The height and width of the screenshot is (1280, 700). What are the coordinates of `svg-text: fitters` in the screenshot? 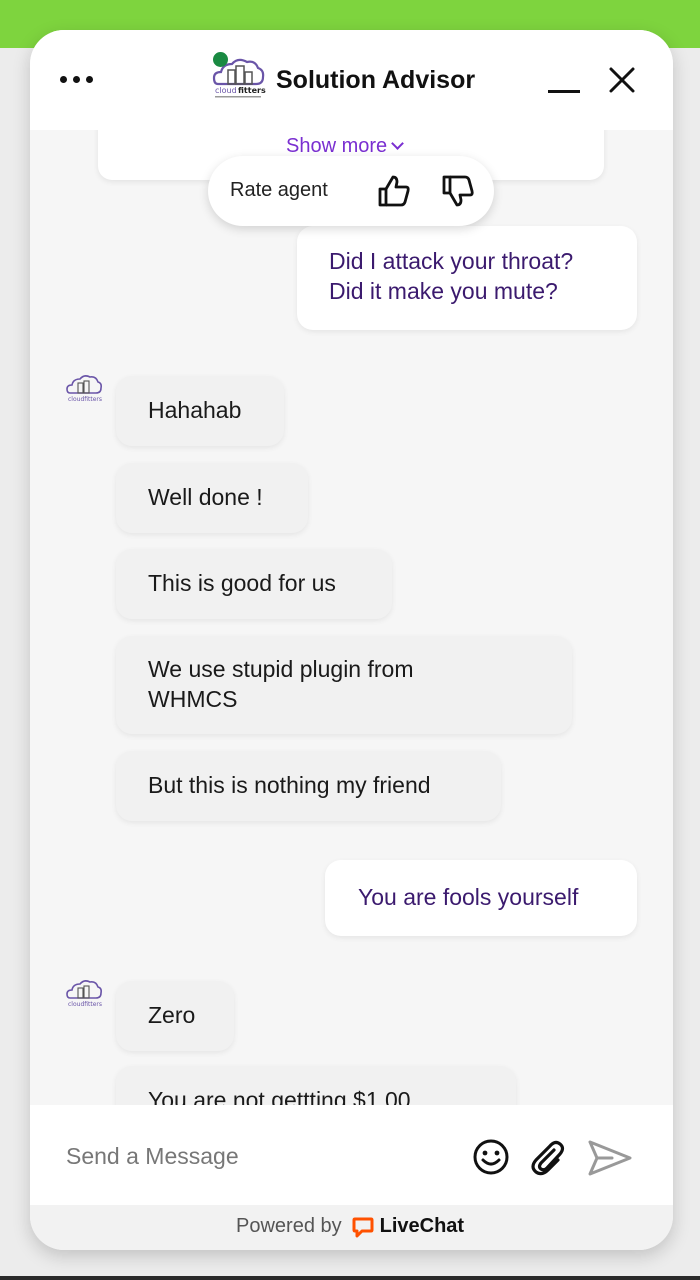 It's located at (252, 90).